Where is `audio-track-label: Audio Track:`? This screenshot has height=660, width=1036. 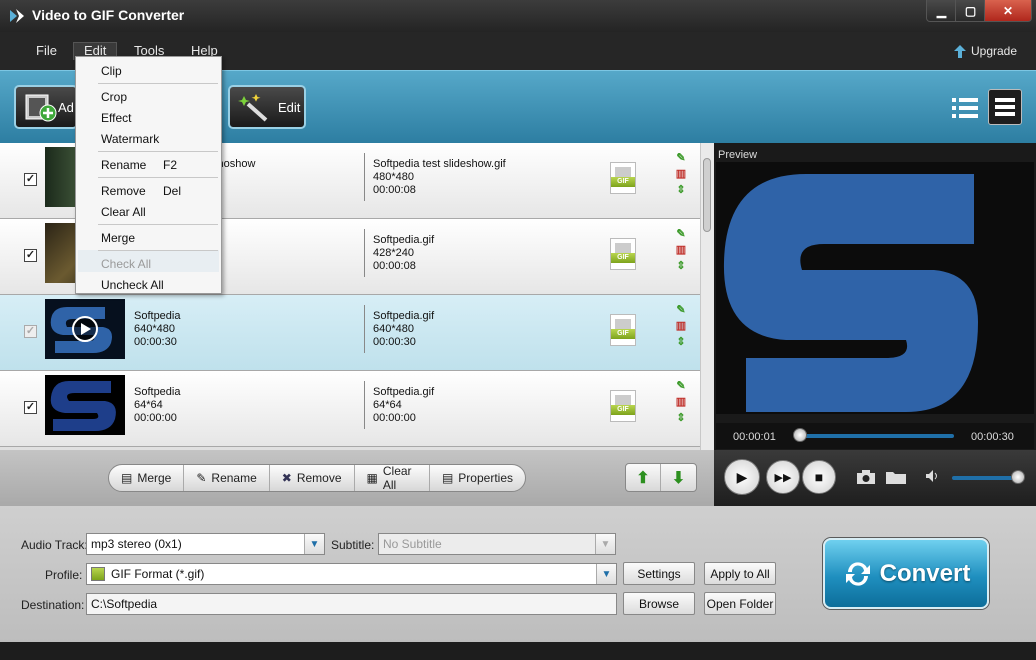 audio-track-label: Audio Track: is located at coordinates (54, 545).